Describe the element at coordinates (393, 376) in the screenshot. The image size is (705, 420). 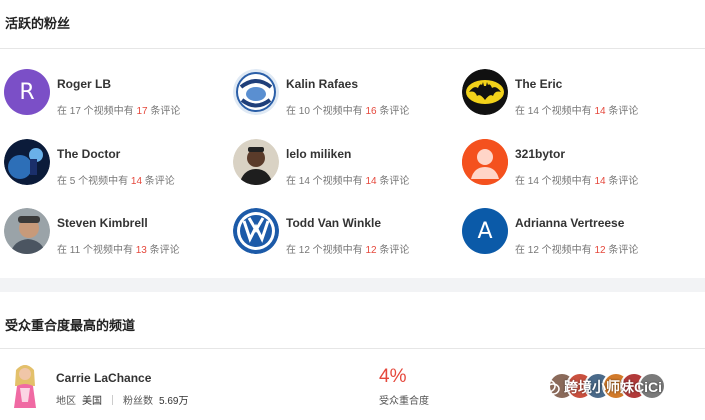
I see `overlap-percentage: 4%` at that location.